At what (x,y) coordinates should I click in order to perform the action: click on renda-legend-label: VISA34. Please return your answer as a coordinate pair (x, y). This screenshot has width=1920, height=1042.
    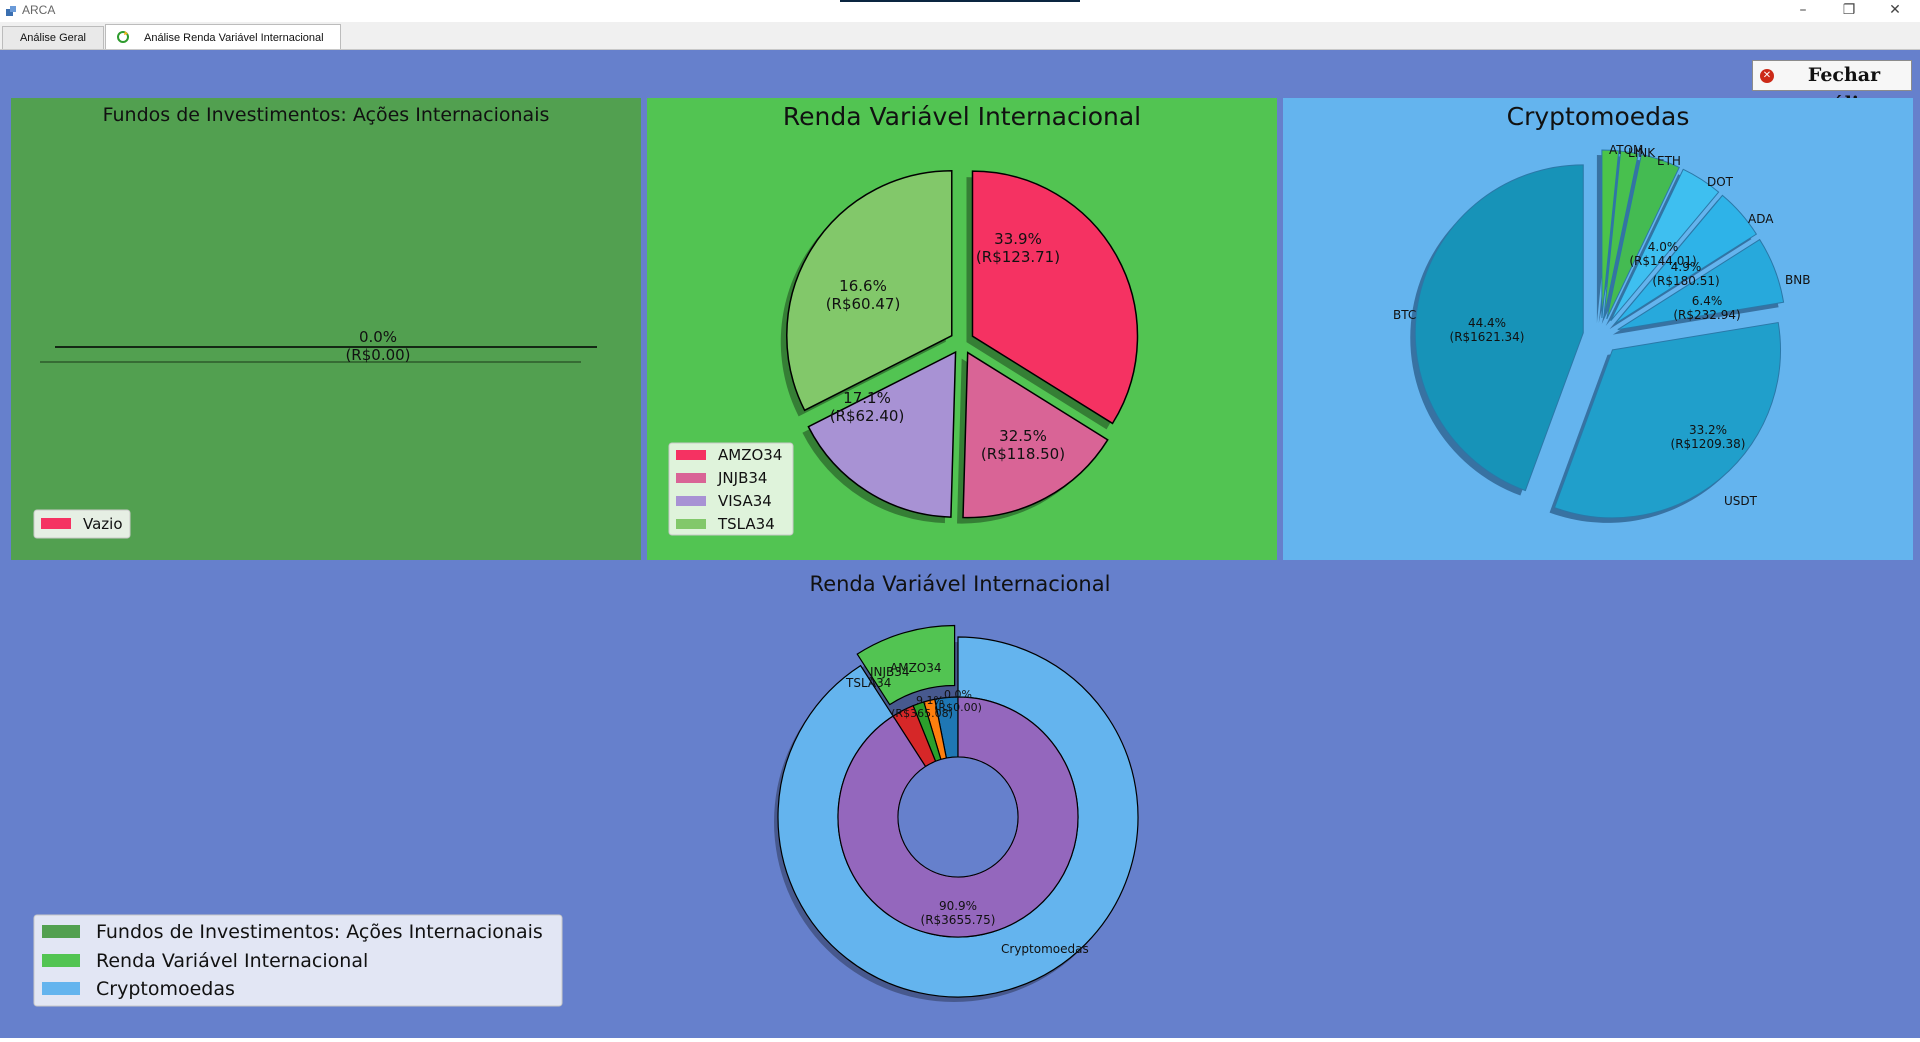
    Looking at the image, I should click on (745, 501).